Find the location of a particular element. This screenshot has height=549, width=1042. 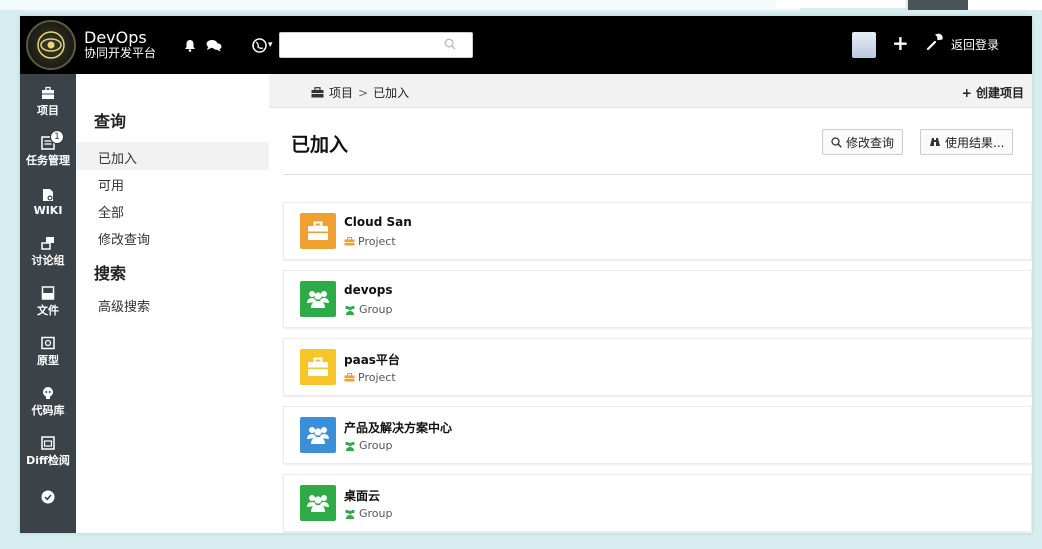

rail-item-more is located at coordinates (48, 497).